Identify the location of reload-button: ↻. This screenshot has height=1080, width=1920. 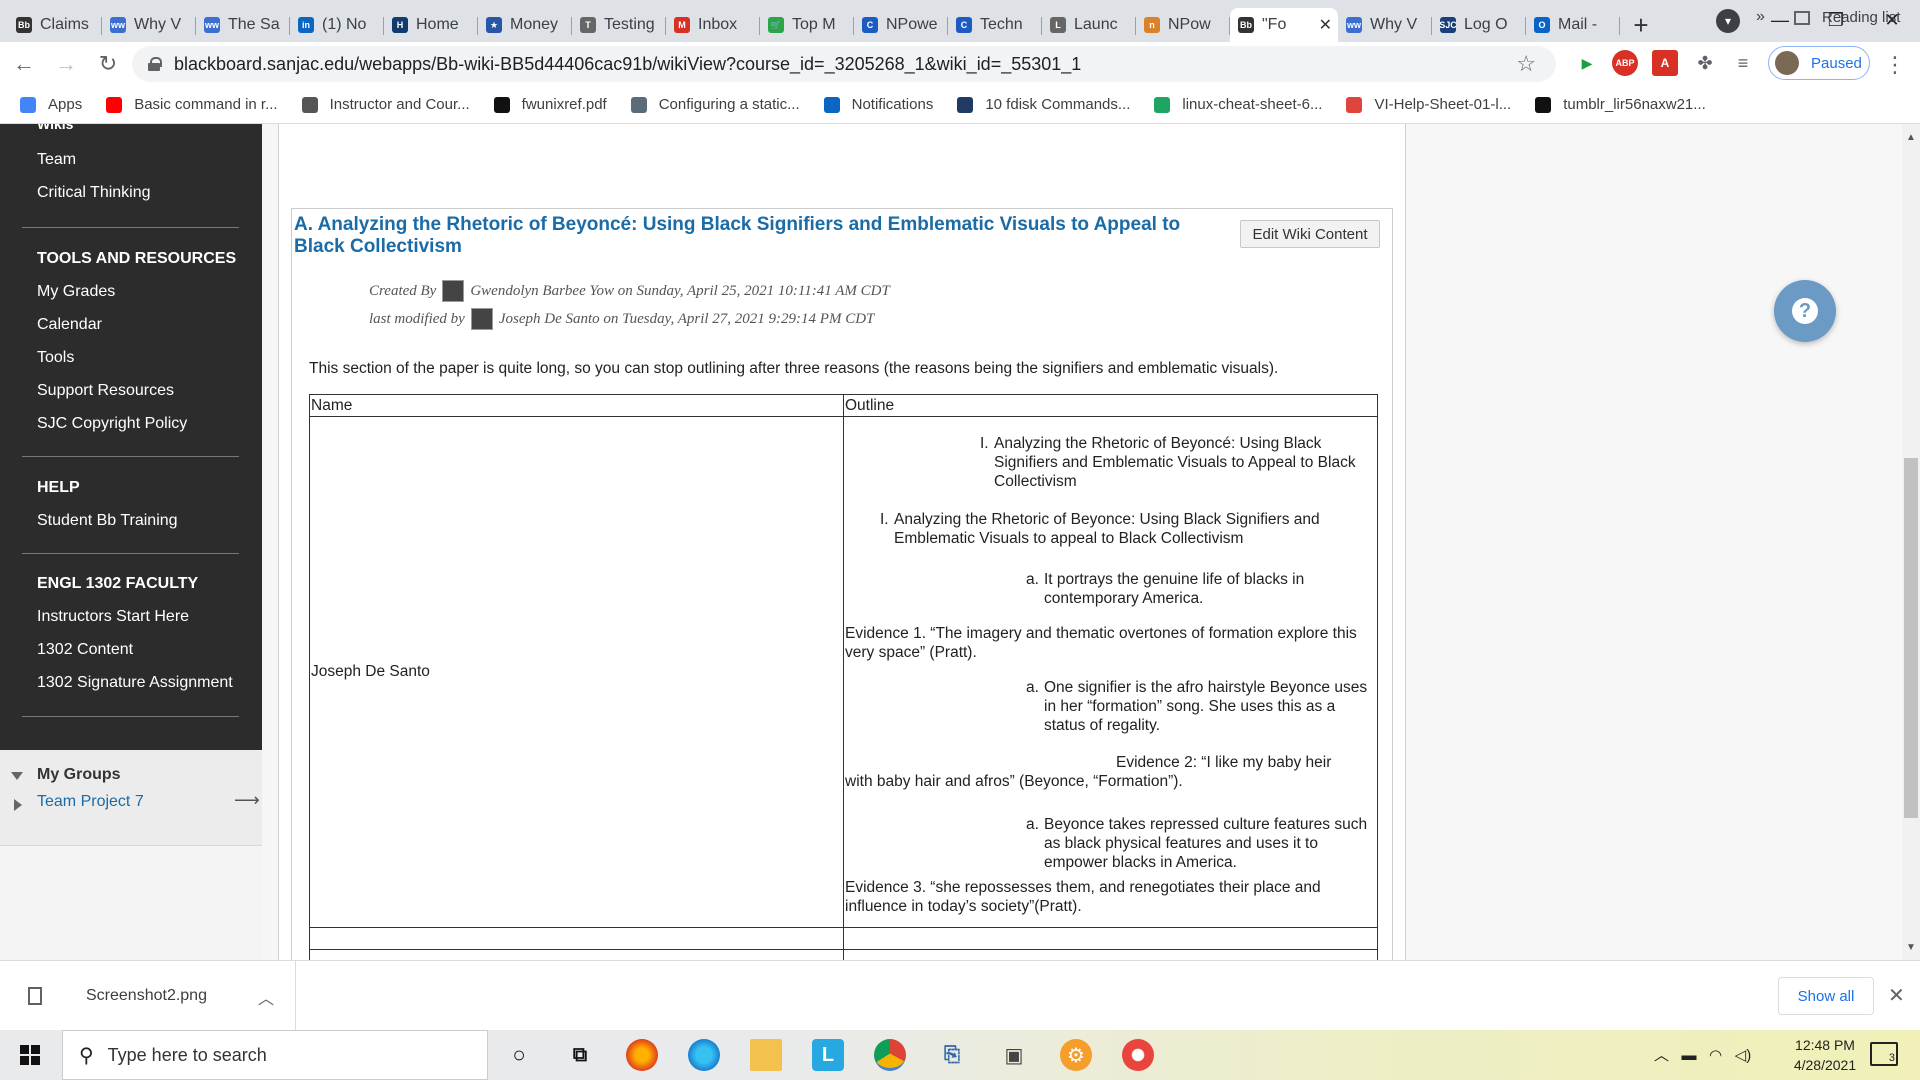
(108, 64).